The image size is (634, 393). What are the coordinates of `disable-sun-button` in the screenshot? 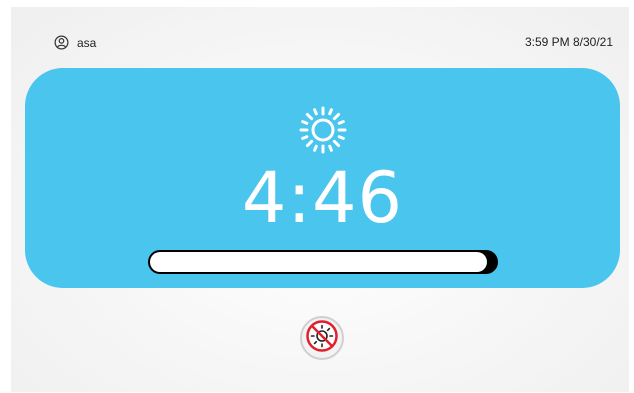 It's located at (322, 338).